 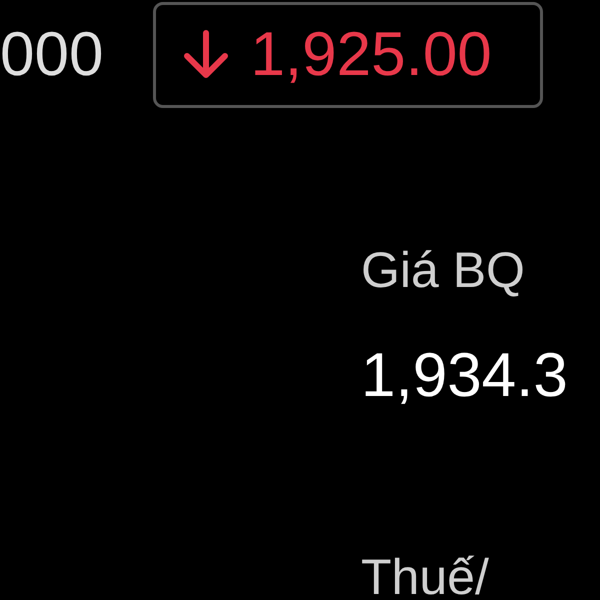 I want to click on average-price-value: 1,934.3, so click(x=465, y=376).